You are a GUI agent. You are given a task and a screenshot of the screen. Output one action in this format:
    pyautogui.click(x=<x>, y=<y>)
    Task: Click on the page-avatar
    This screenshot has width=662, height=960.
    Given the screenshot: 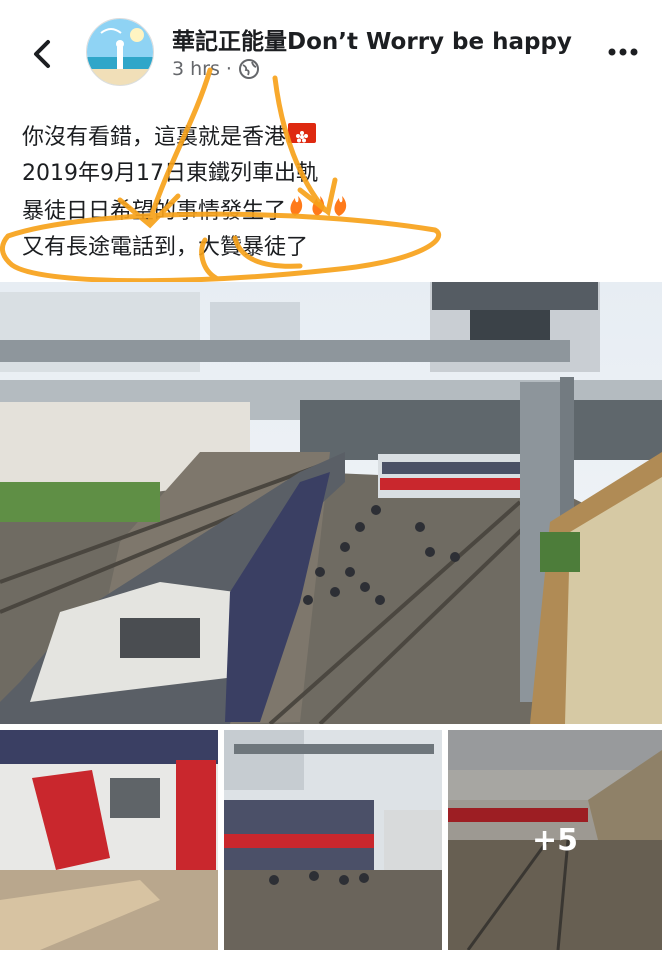 What is the action you would take?
    pyautogui.click(x=120, y=52)
    